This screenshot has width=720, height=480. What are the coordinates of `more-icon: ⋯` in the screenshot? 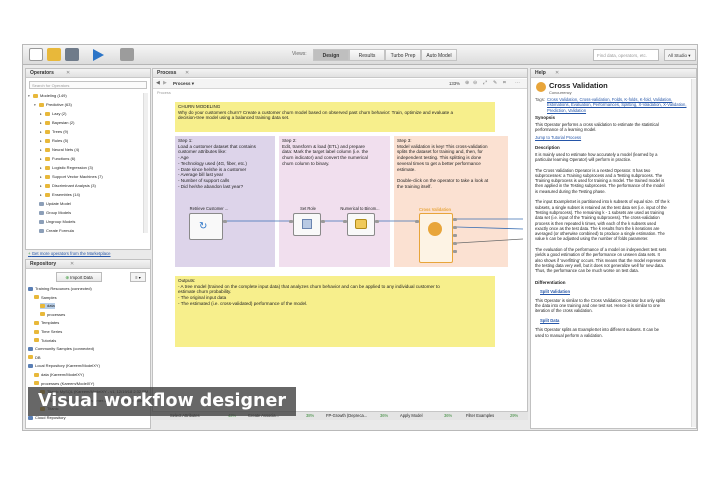 It's located at (517, 83).